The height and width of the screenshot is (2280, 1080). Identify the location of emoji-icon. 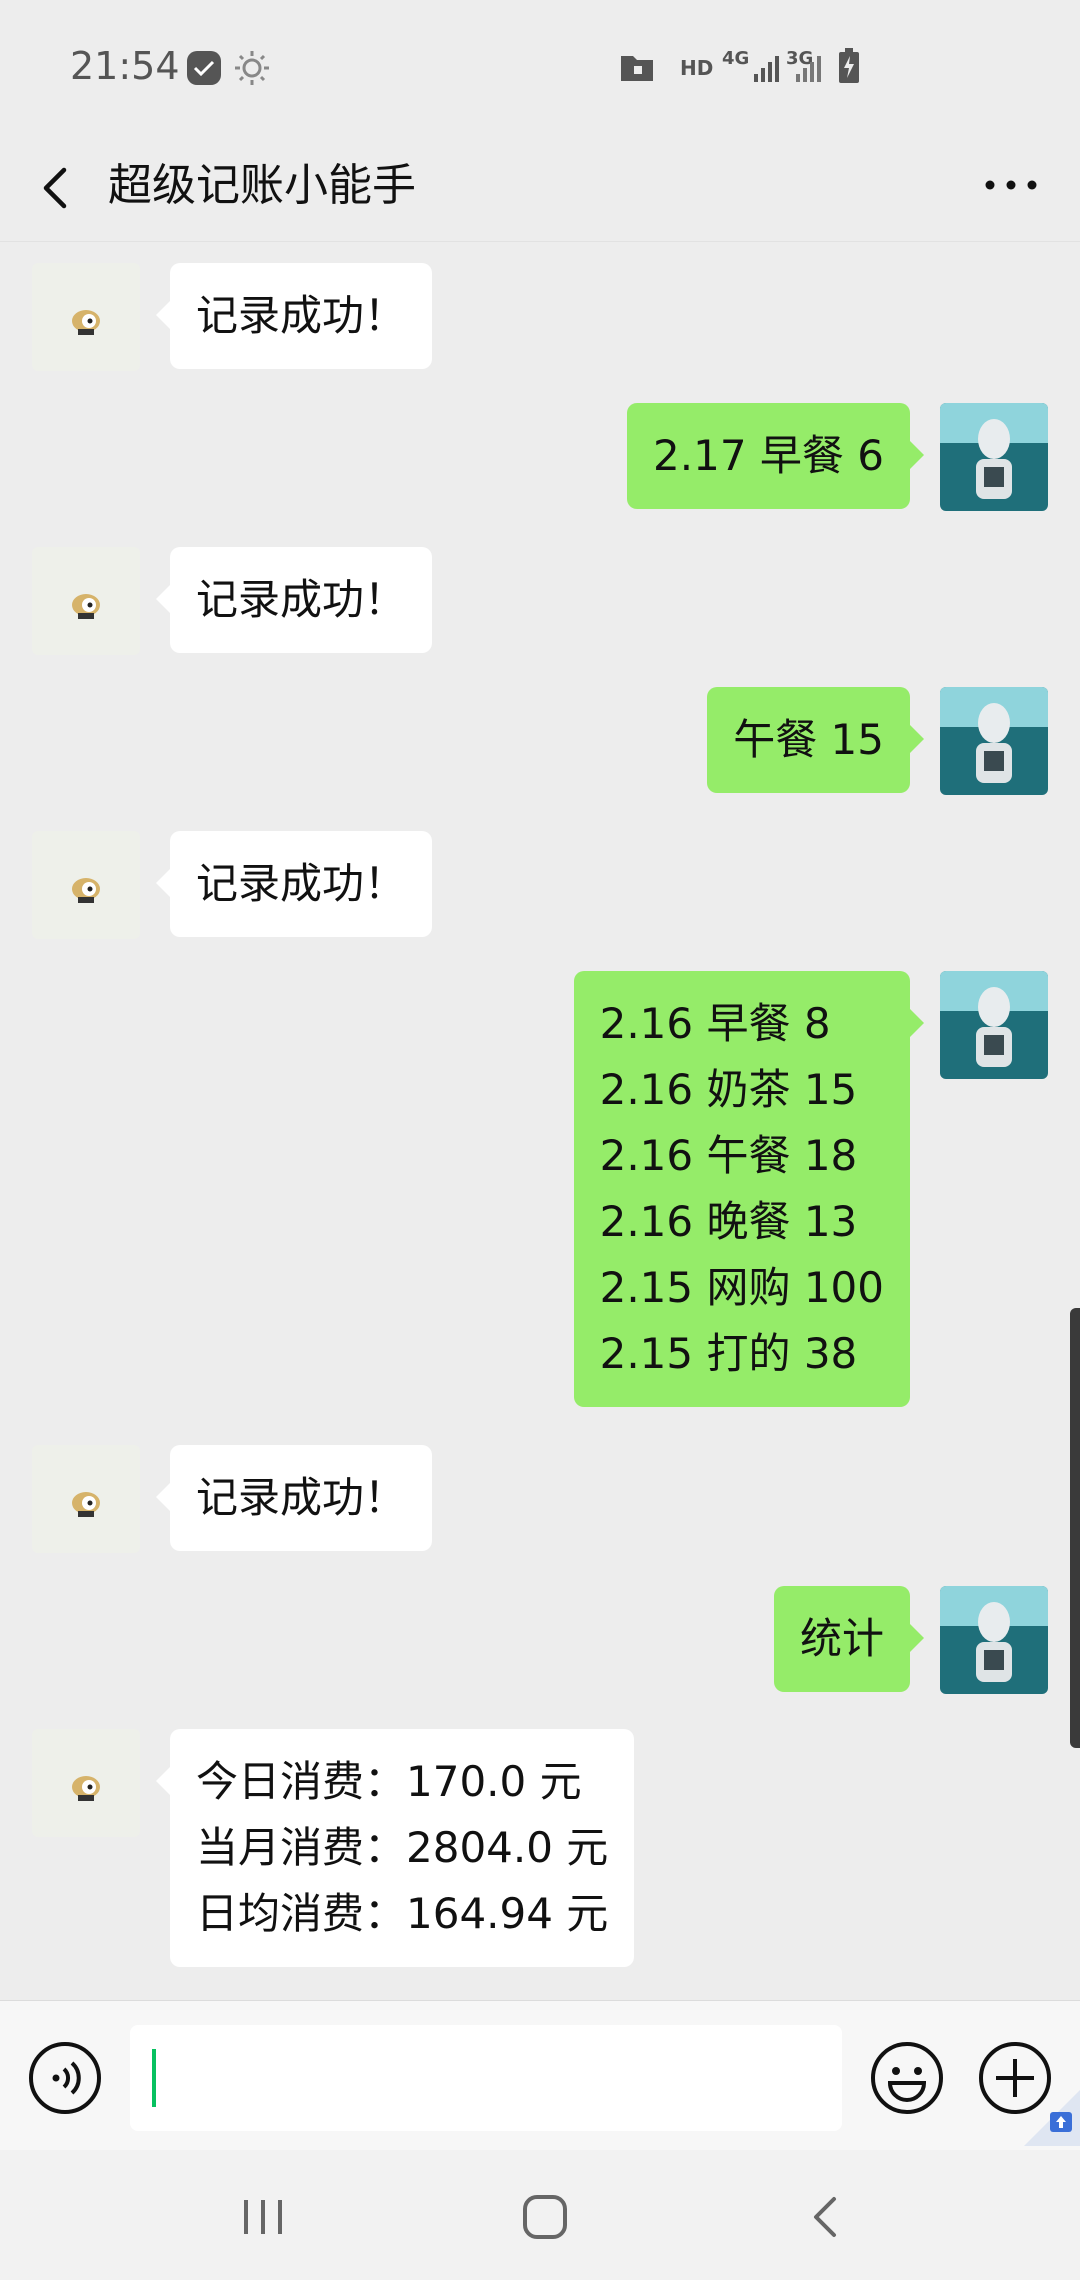
(907, 2078).